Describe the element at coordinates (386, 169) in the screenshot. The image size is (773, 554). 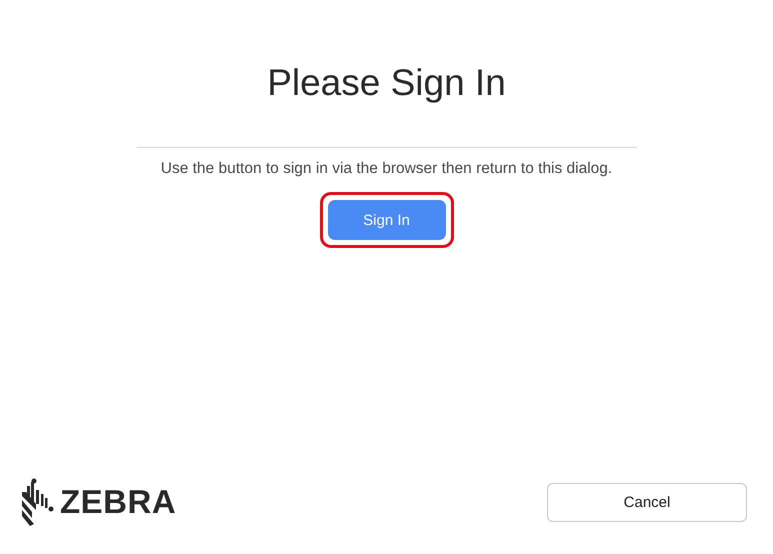
I see `instruction-text: Use the button to sign in via the browser then return to this dialog.` at that location.